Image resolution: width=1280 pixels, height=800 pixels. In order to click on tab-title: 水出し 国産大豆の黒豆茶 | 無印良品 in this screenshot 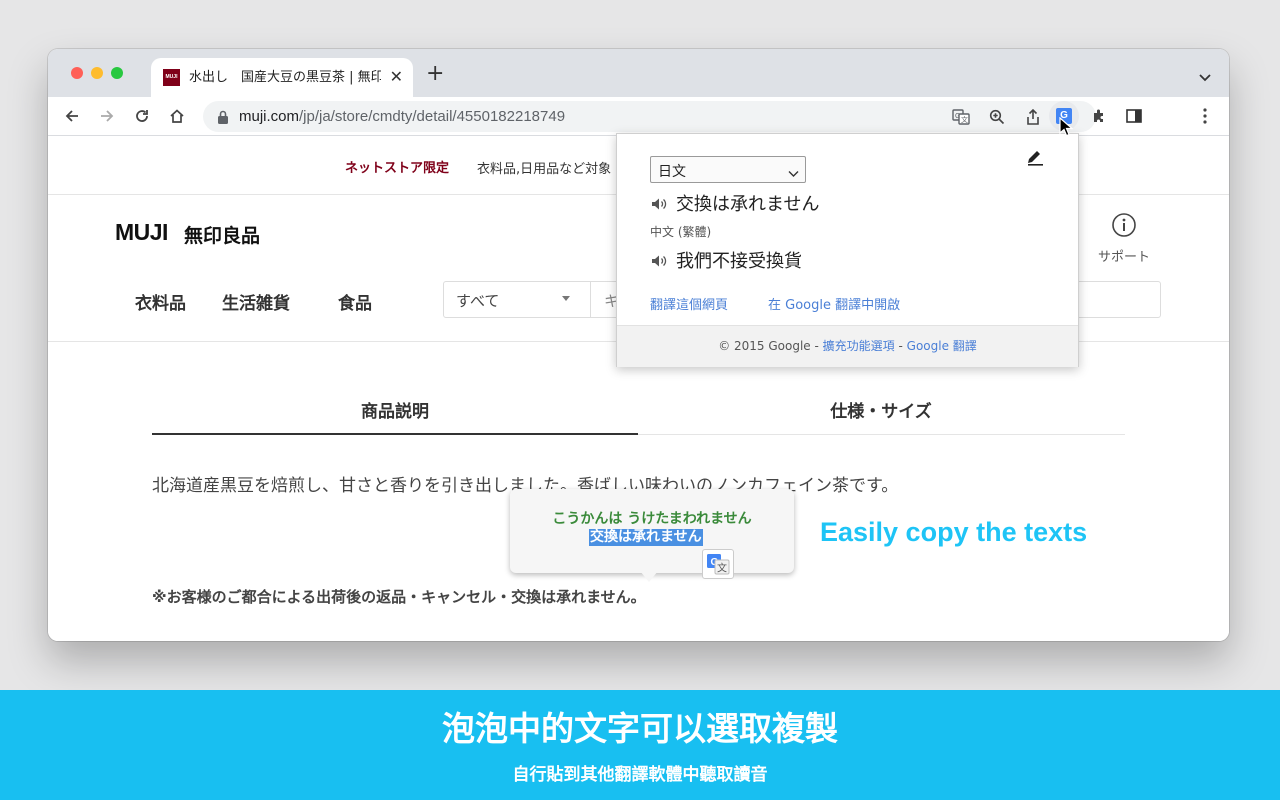, I will do `click(285, 77)`.